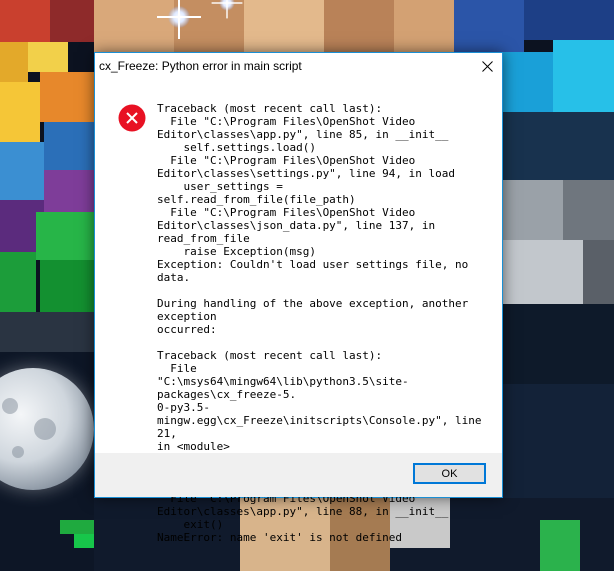 This screenshot has width=614, height=571. I want to click on title-bar: cx_Freeze: Python error in main script, so click(298, 66).